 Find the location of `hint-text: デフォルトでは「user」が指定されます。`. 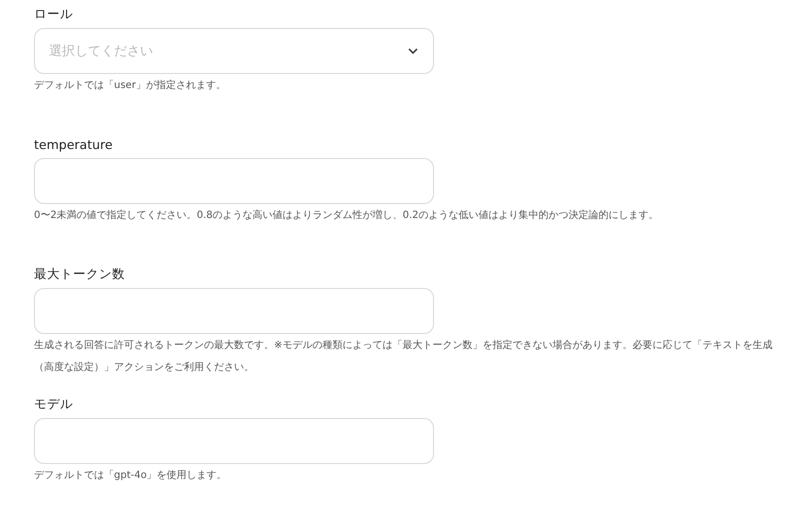

hint-text: デフォルトでは「user」が指定されます。 is located at coordinates (130, 85).